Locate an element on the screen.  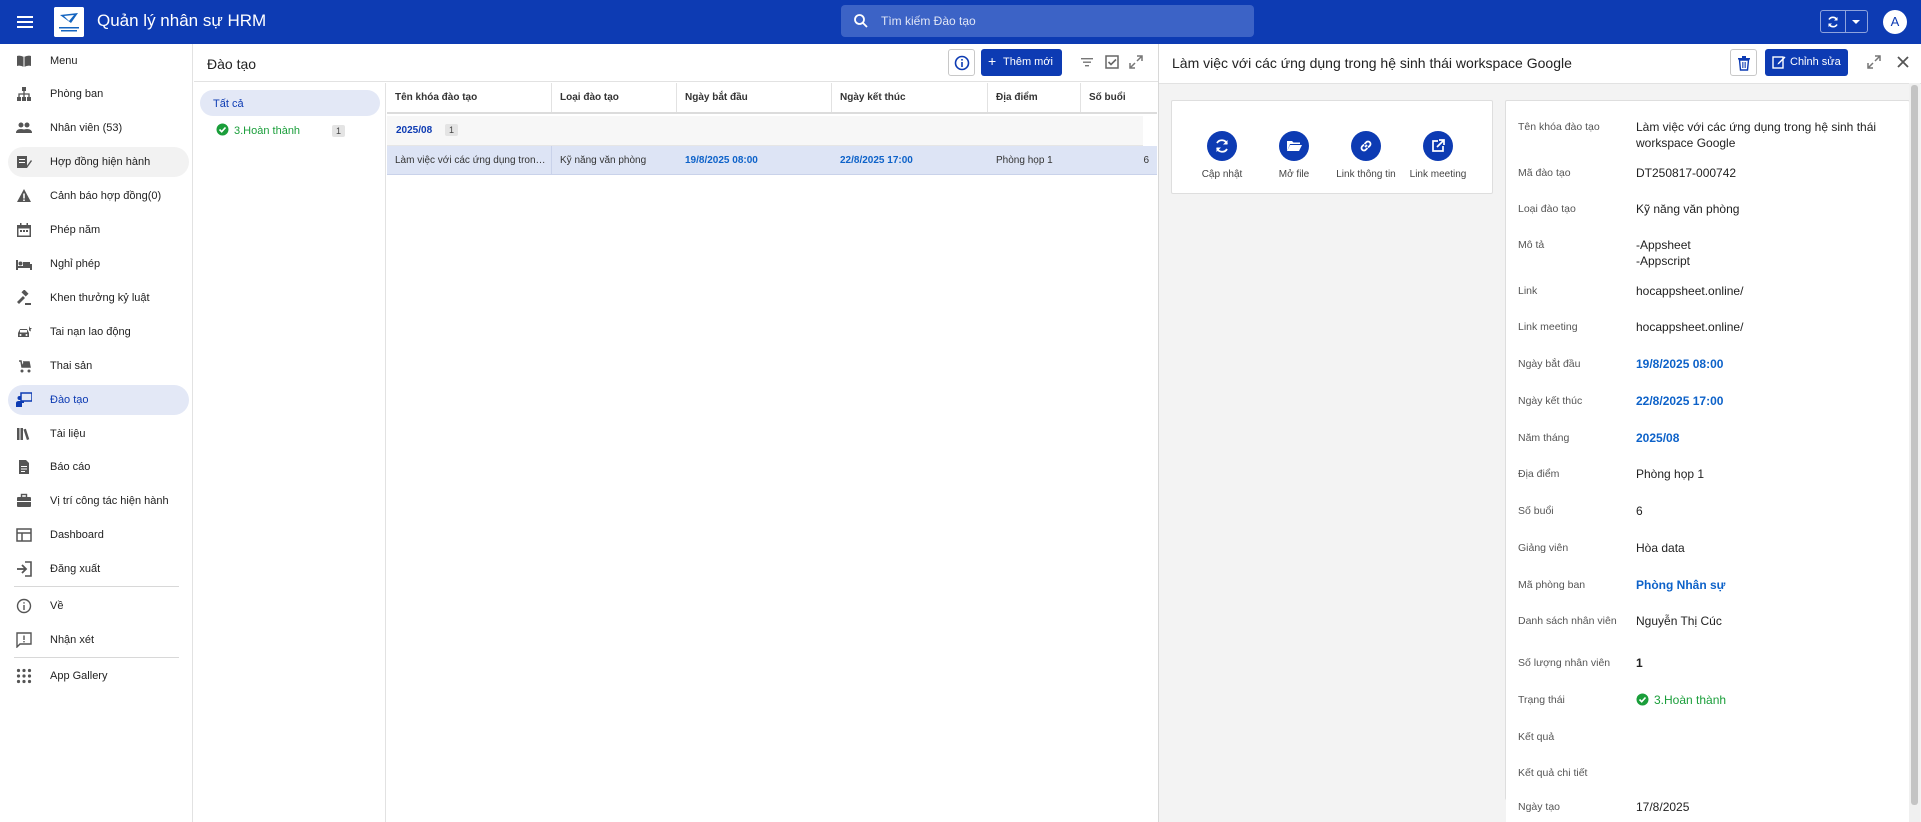
sidebar-item-app-gallery: App Gallery is located at coordinates (98, 676).